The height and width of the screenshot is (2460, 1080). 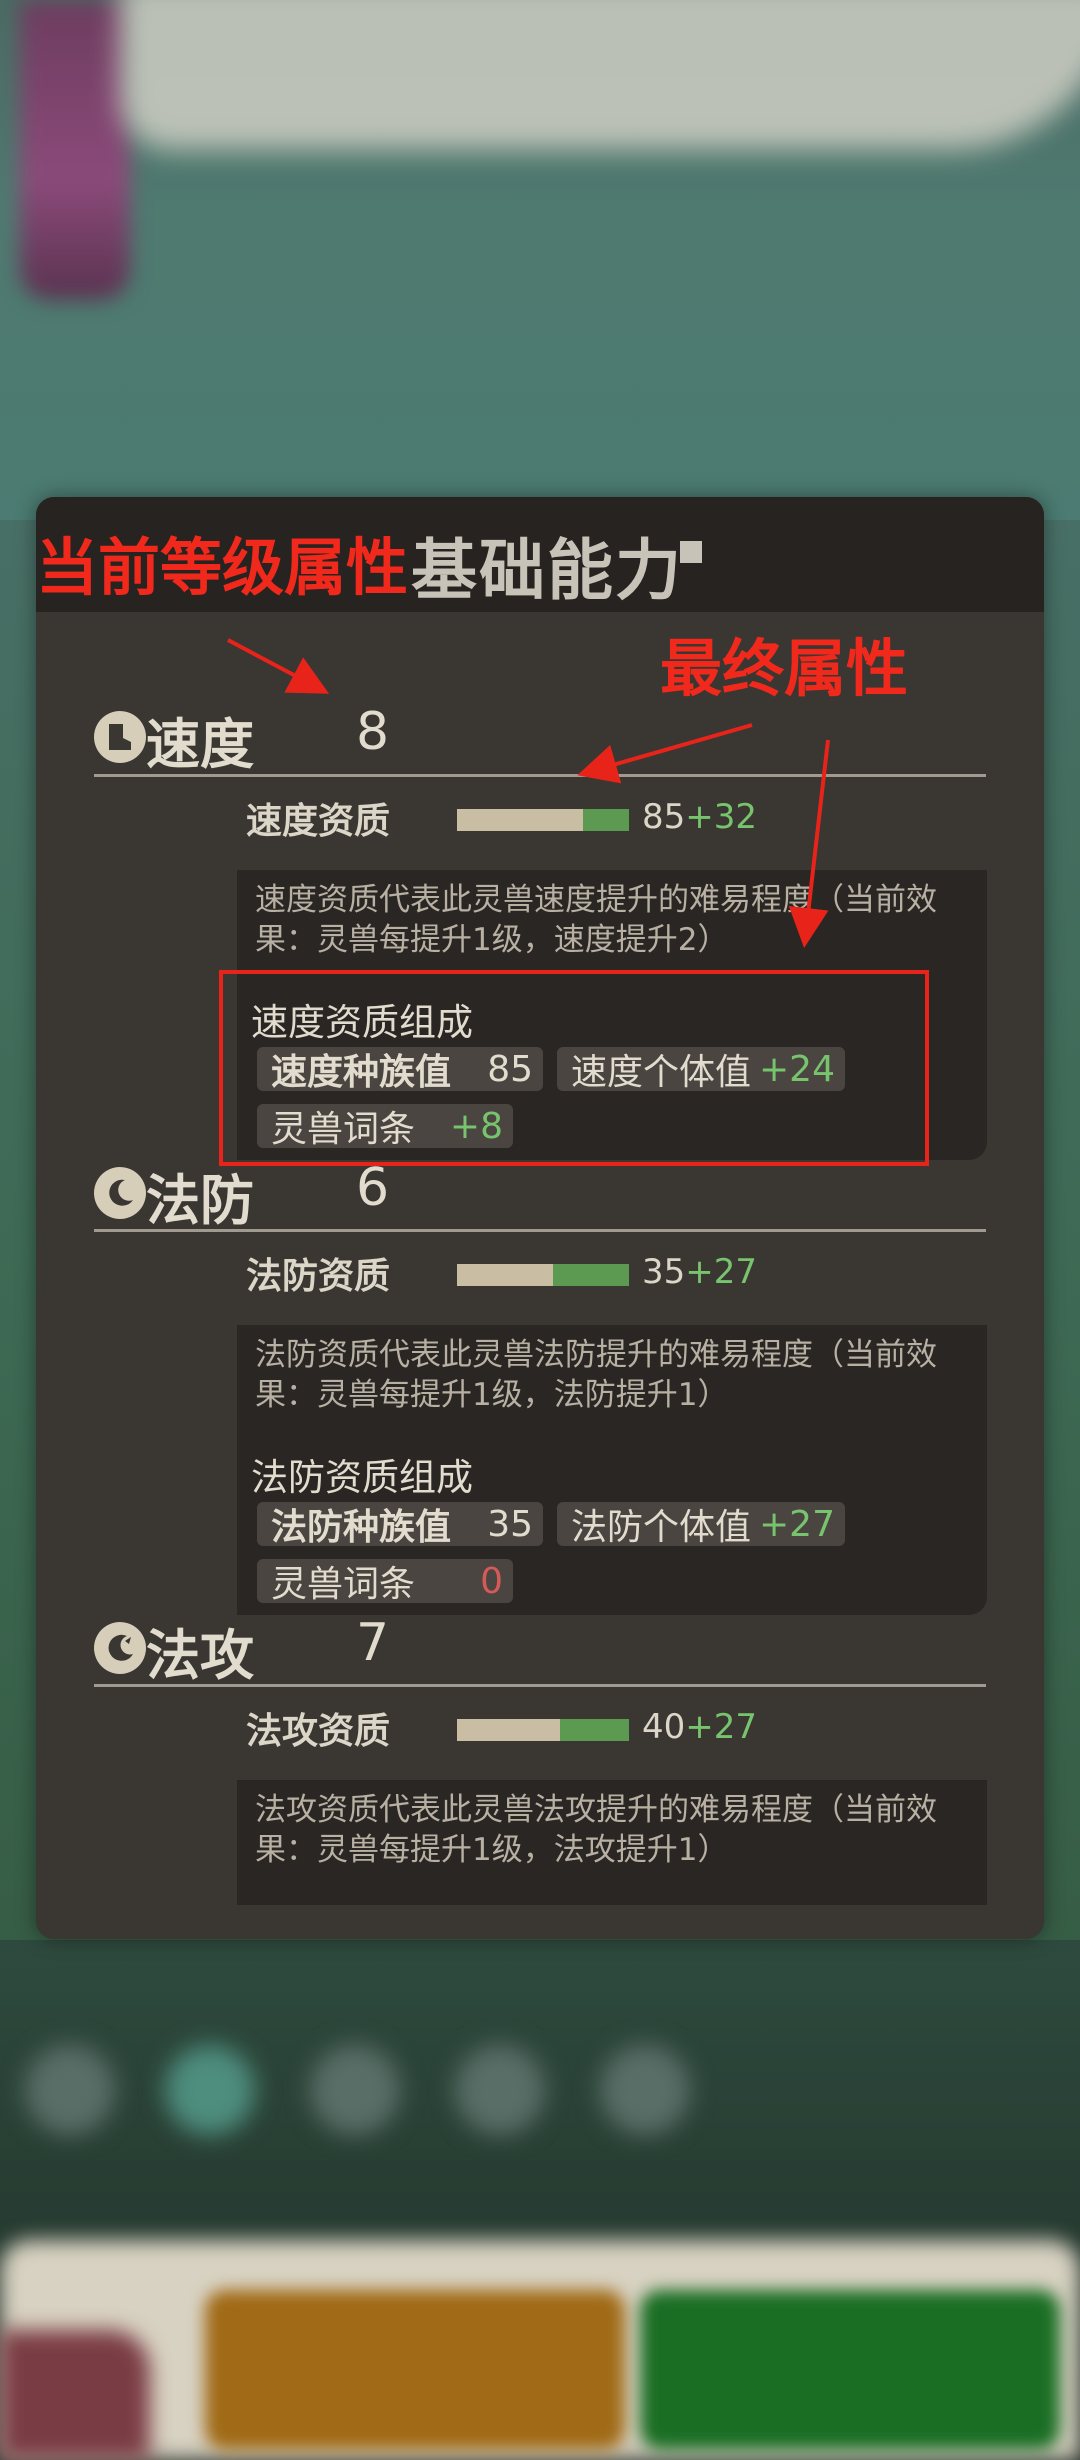 I want to click on annotation-arrow-to-composition, so click(x=809, y=843).